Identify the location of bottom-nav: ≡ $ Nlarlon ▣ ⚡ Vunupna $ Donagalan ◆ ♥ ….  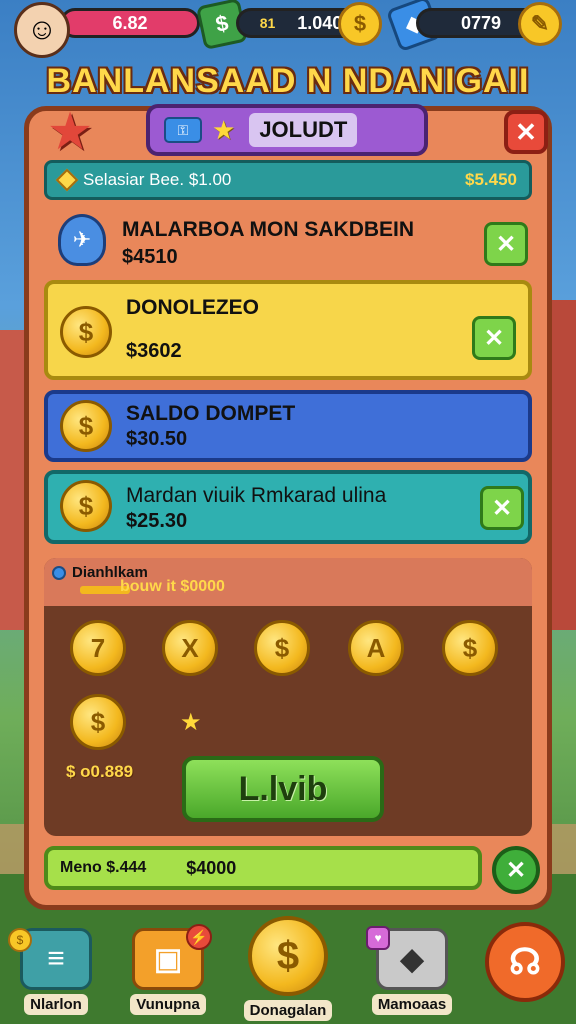
(288, 970).